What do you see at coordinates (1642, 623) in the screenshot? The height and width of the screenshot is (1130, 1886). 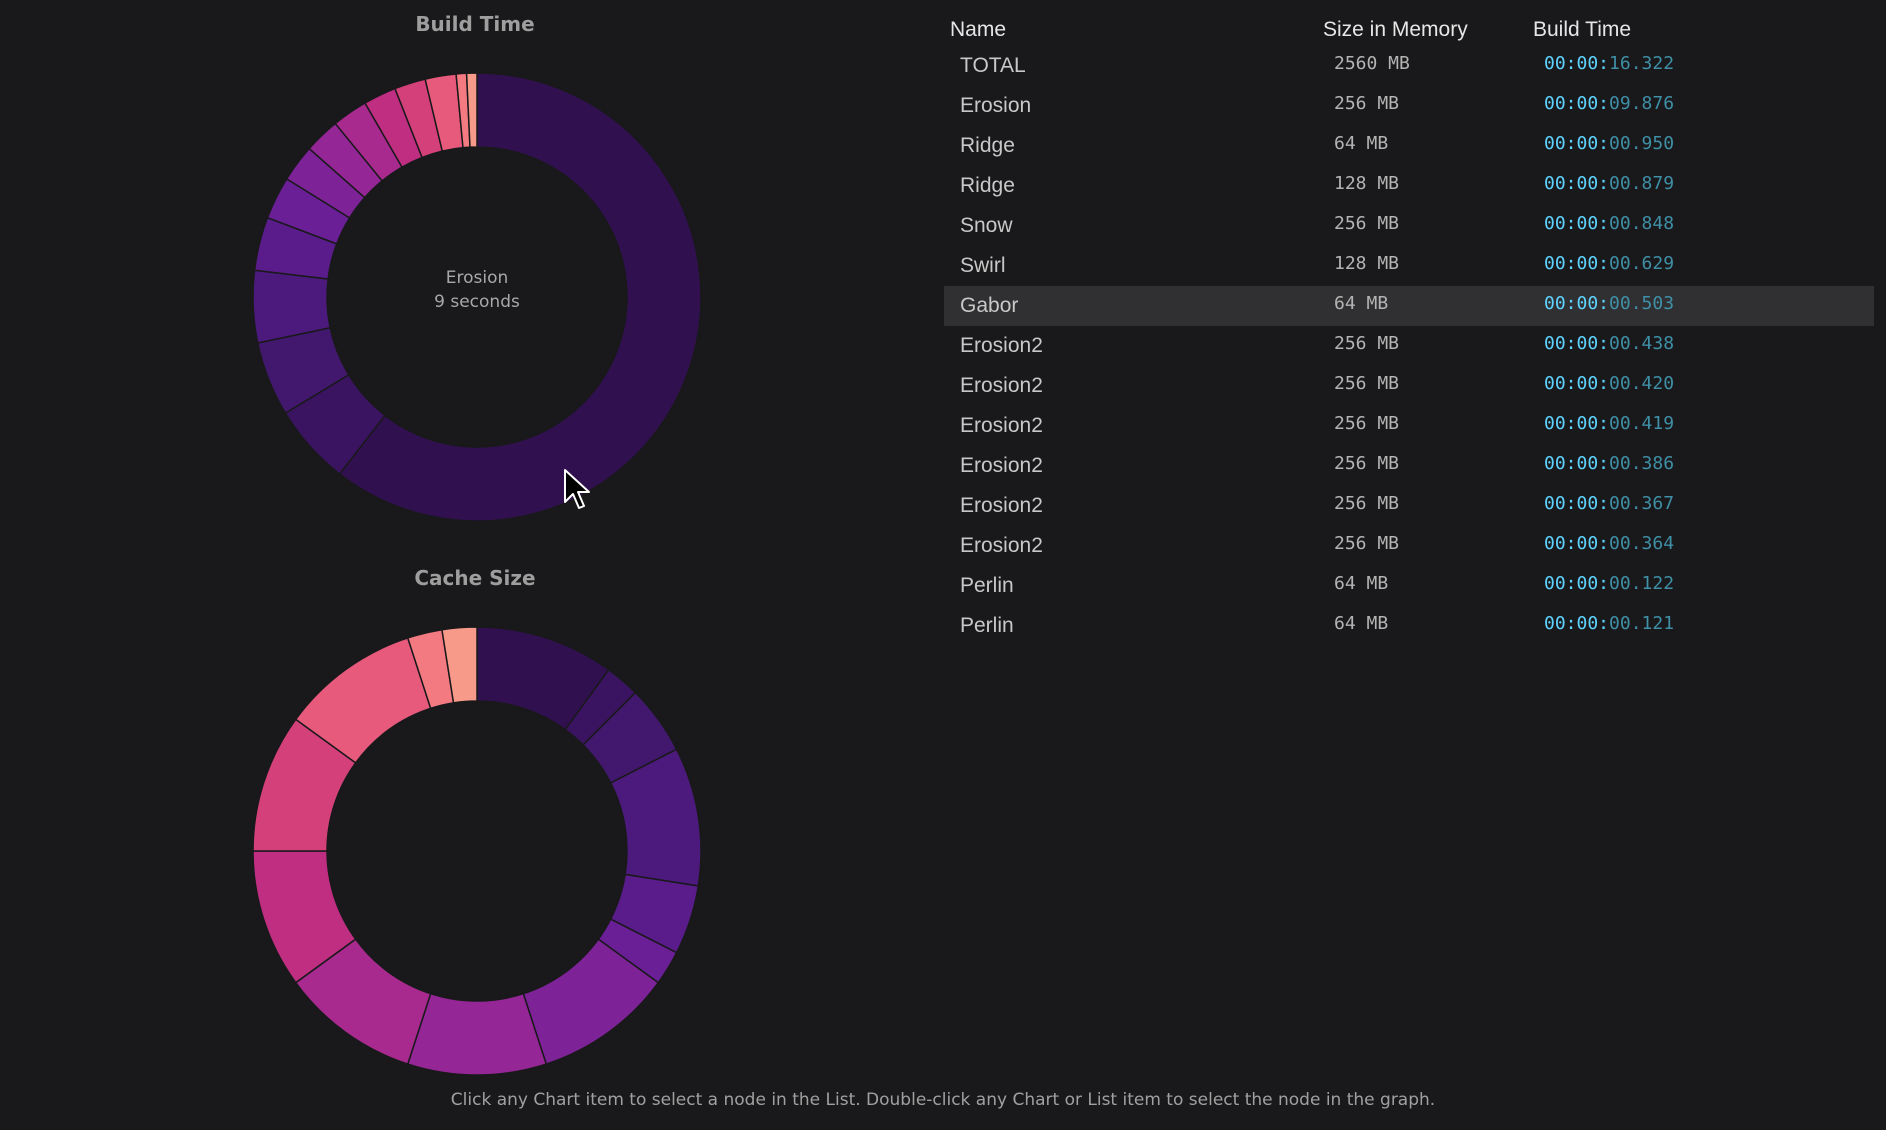 I see `row-build-time-seconds: 00.121` at bounding box center [1642, 623].